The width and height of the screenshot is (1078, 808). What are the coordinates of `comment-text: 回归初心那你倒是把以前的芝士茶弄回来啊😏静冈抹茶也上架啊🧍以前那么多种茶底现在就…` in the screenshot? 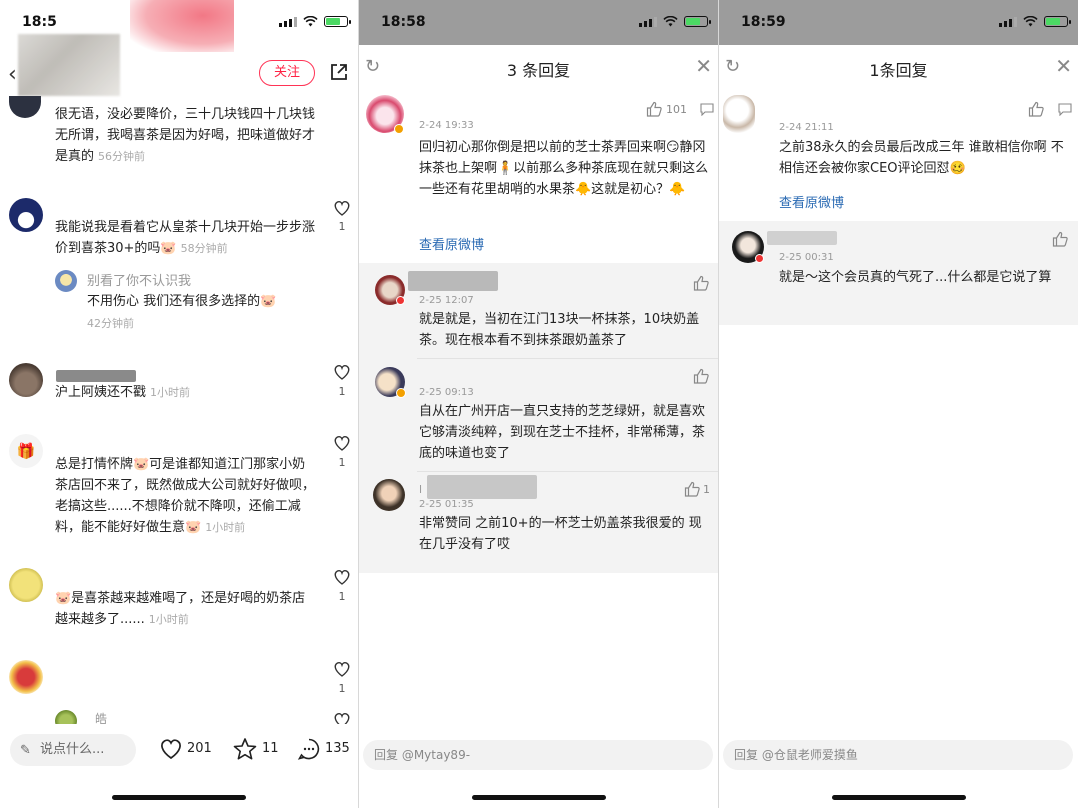 It's located at (564, 168).